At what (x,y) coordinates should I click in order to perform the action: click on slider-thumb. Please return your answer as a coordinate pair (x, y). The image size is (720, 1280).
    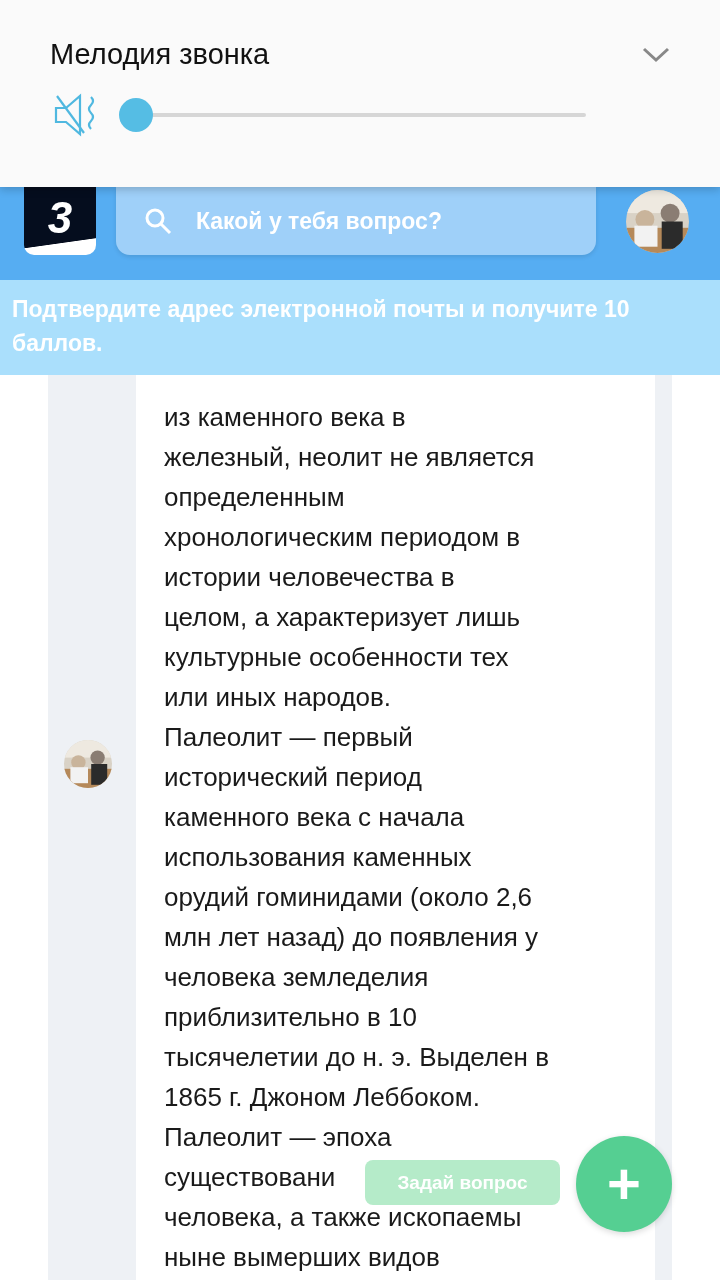
    Looking at the image, I should click on (136, 115).